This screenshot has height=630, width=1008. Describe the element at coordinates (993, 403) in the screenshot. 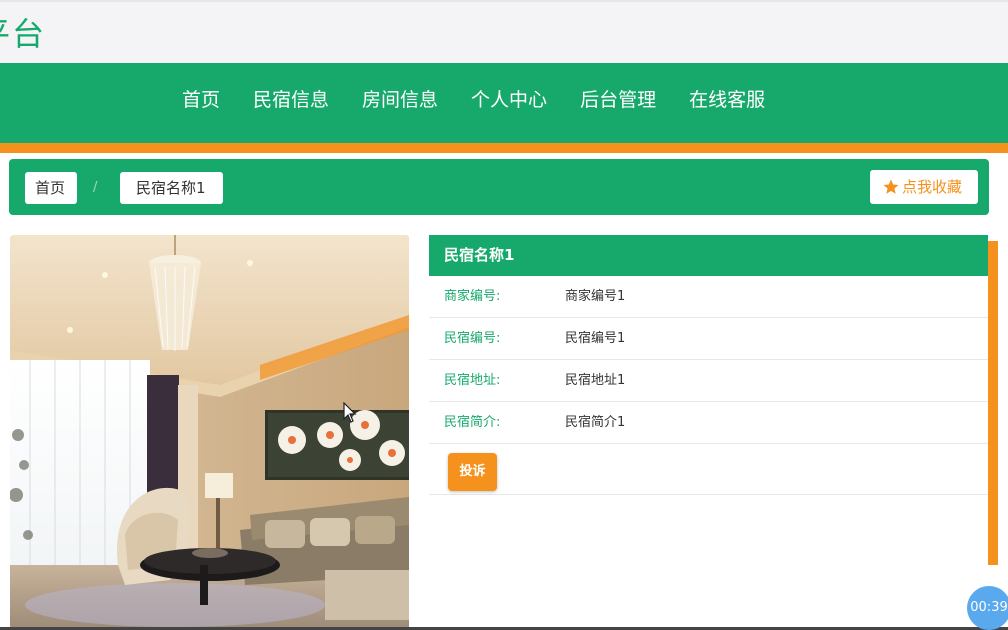

I see `panel-accent` at that location.